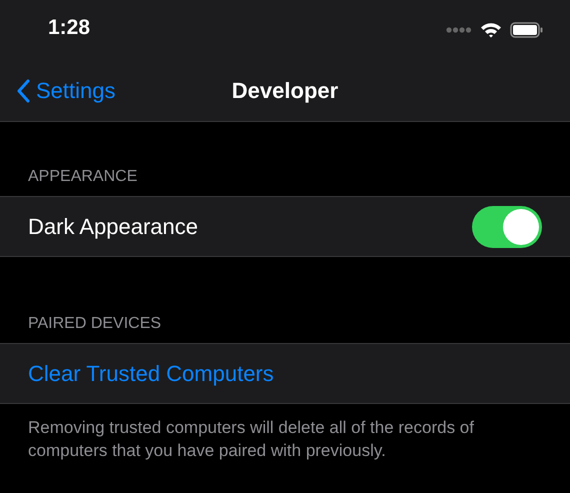 Image resolution: width=570 pixels, height=493 pixels. What do you see at coordinates (491, 30) in the screenshot?
I see `wifi-icon` at bounding box center [491, 30].